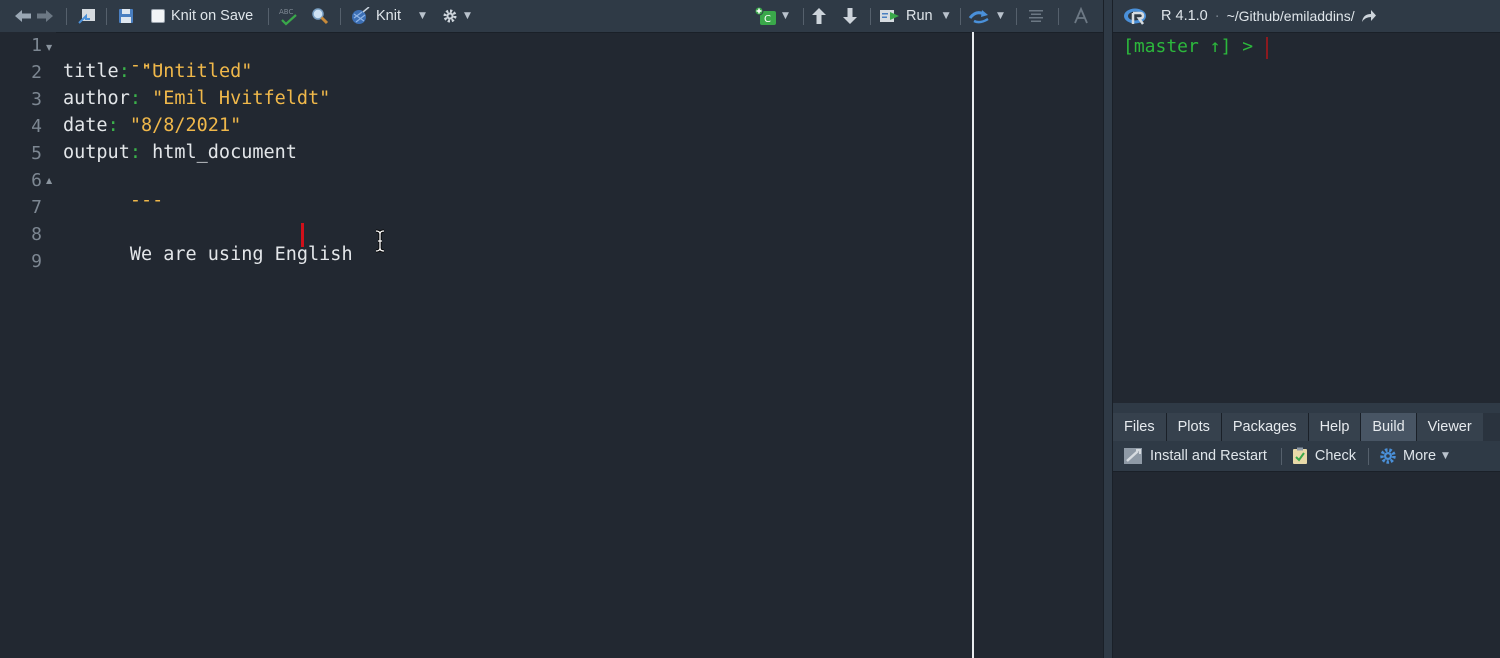 The height and width of the screenshot is (658, 1500). I want to click on next-chunk-button, so click(850, 16).